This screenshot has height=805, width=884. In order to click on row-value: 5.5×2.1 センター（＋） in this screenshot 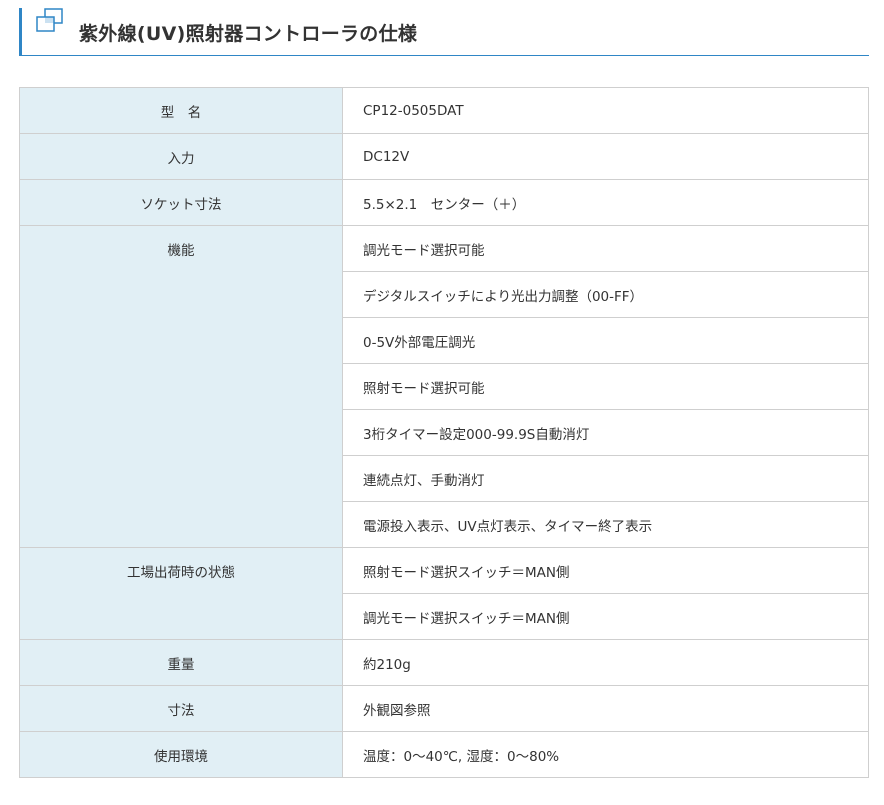, I will do `click(605, 202)`.